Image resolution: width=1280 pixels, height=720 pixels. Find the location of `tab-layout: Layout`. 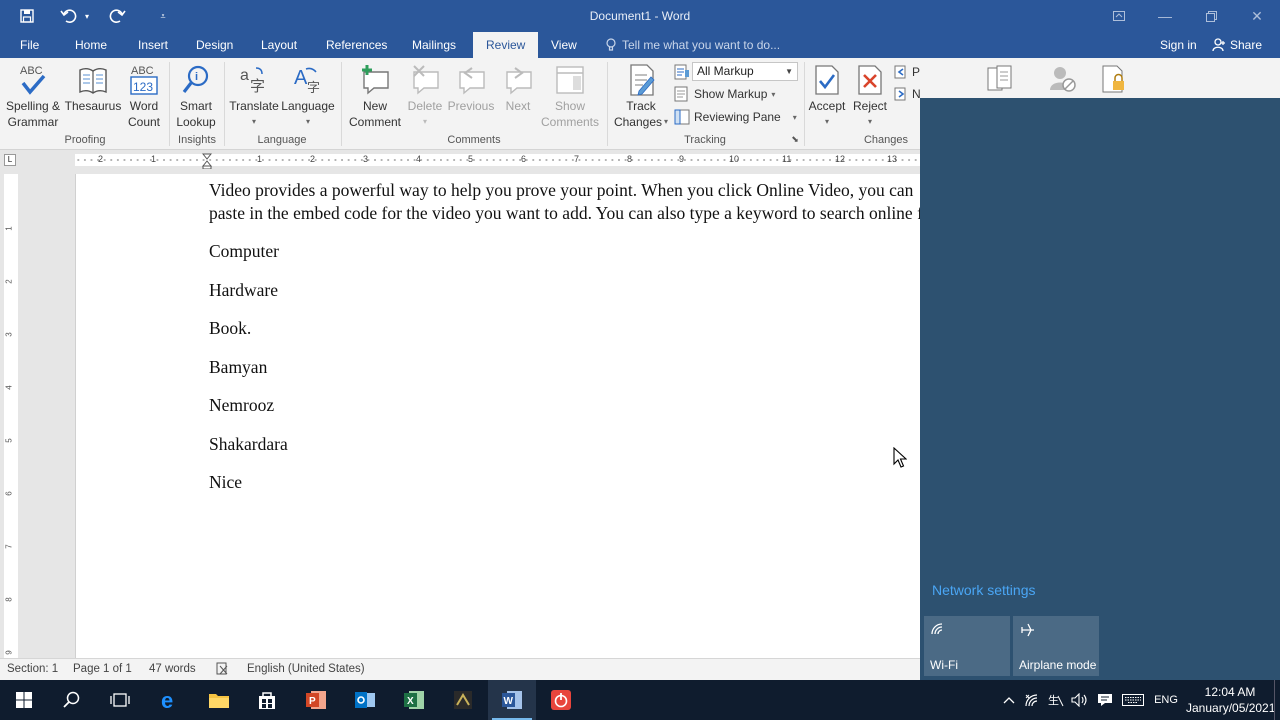

tab-layout: Layout is located at coordinates (279, 45).